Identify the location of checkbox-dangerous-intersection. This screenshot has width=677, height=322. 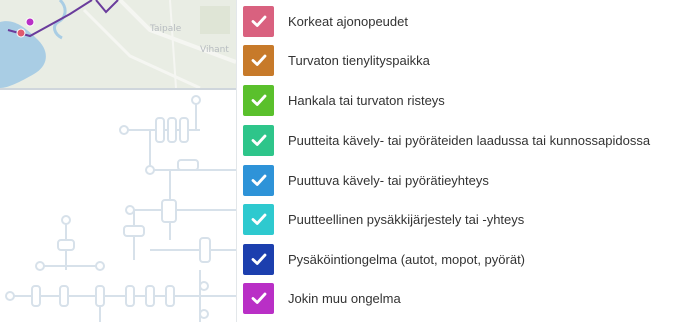
(258, 100).